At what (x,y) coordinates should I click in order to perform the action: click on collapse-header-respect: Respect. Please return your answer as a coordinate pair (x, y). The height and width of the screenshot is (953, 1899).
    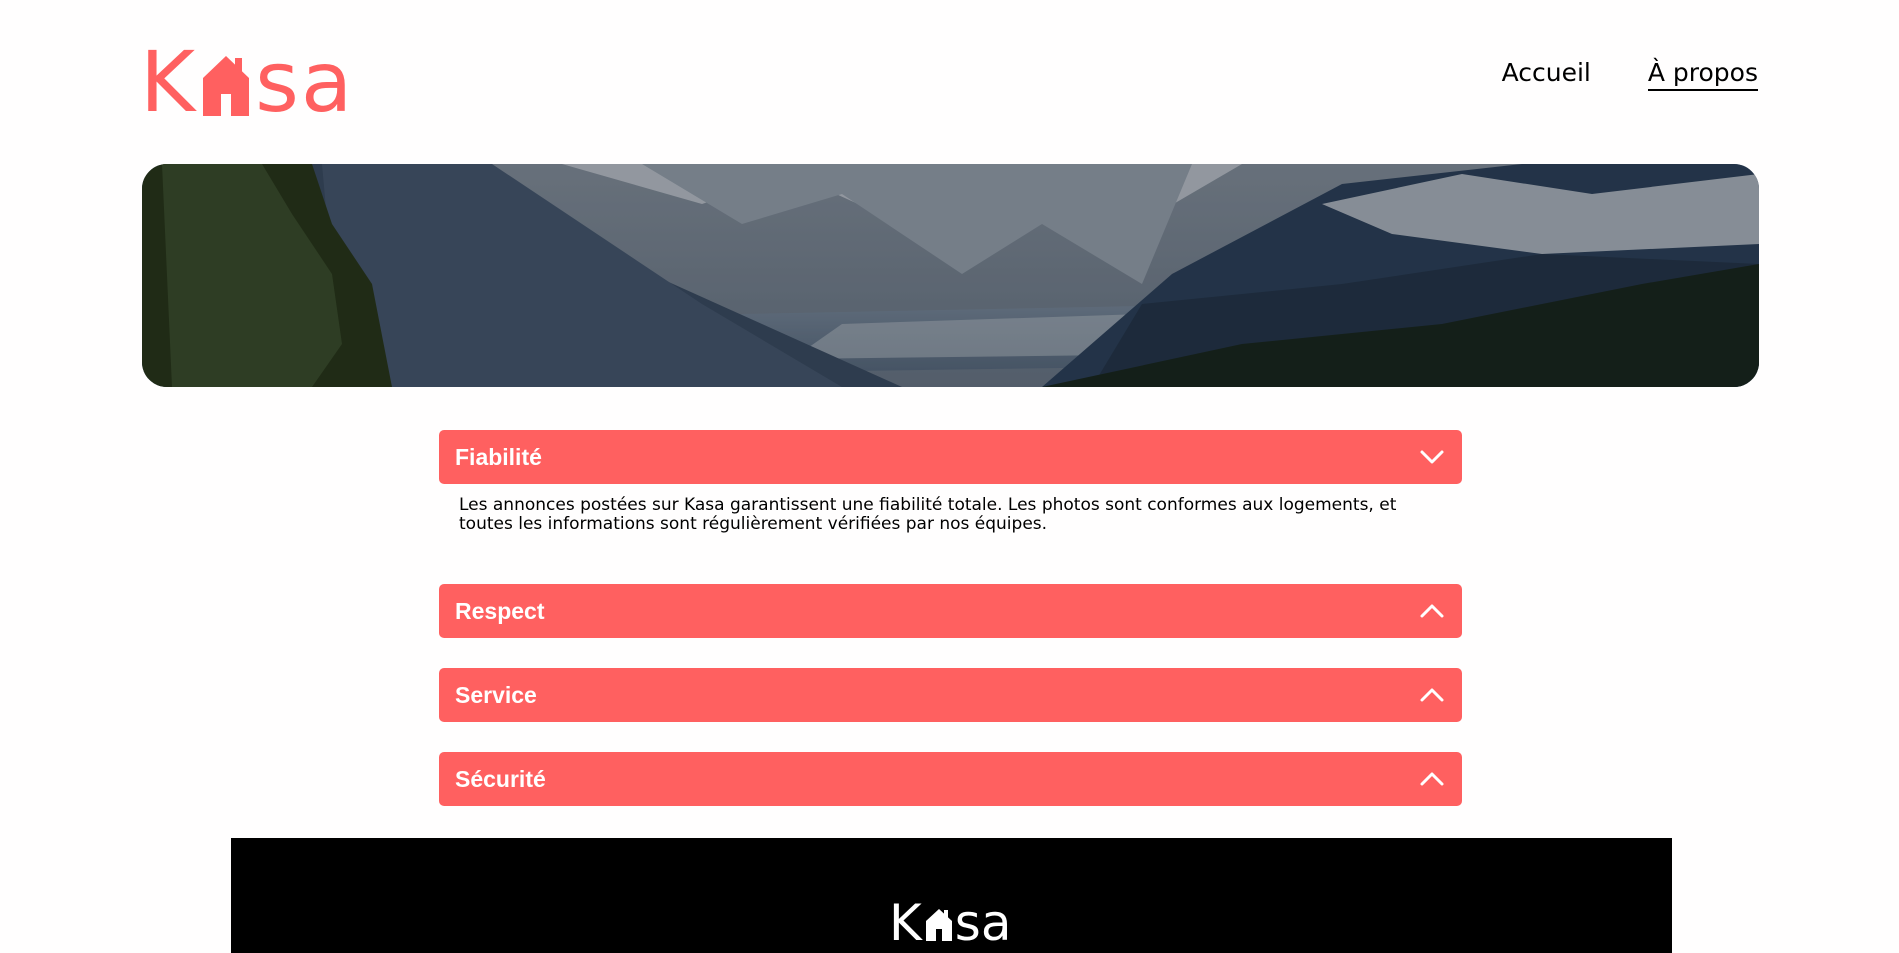
    Looking at the image, I should click on (950, 611).